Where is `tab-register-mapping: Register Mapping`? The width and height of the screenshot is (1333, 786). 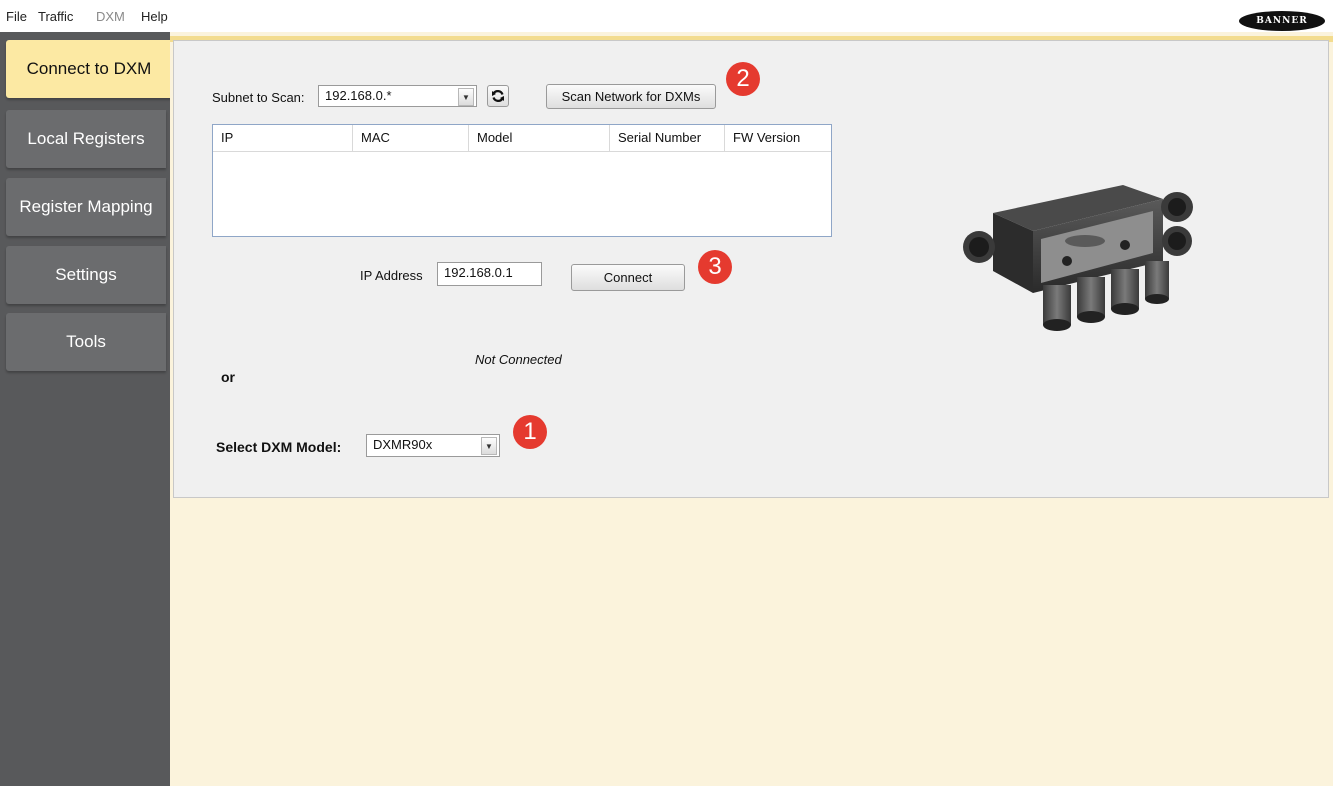 tab-register-mapping: Register Mapping is located at coordinates (86, 207).